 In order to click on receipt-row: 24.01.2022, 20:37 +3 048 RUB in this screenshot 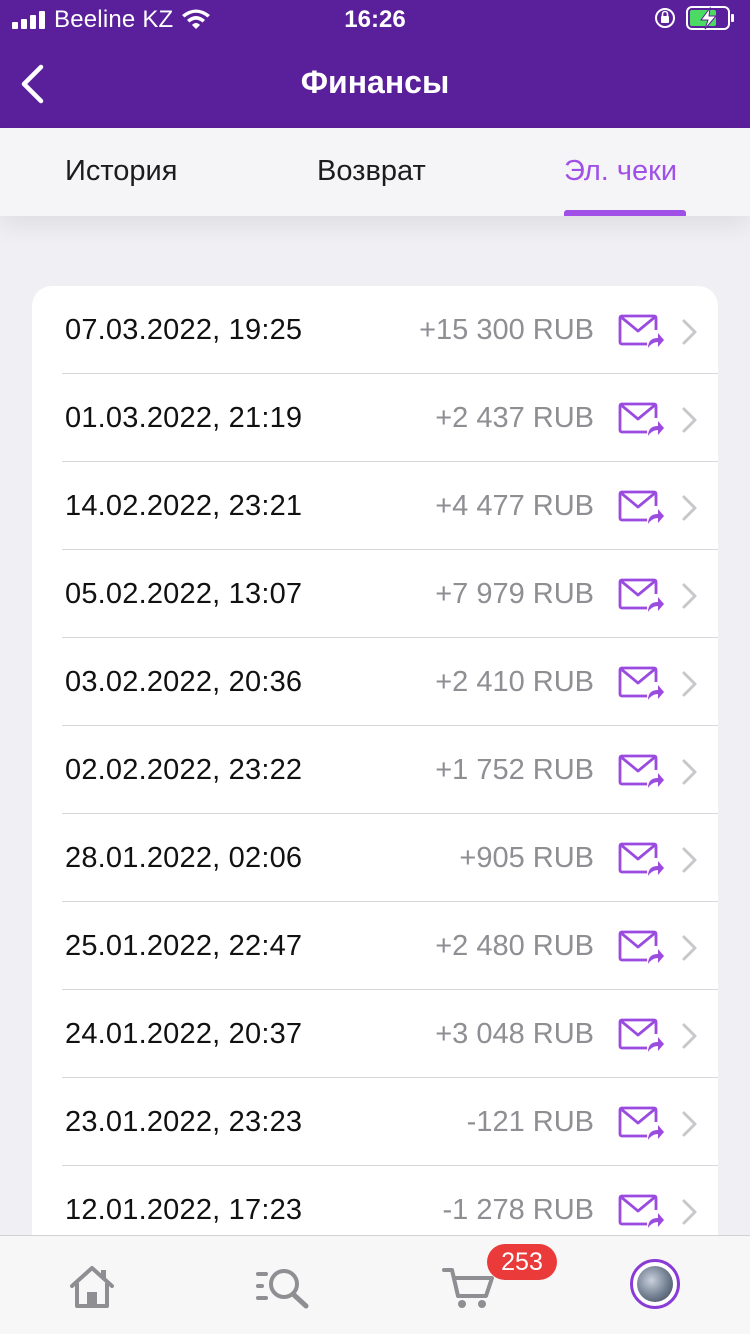, I will do `click(375, 1034)`.